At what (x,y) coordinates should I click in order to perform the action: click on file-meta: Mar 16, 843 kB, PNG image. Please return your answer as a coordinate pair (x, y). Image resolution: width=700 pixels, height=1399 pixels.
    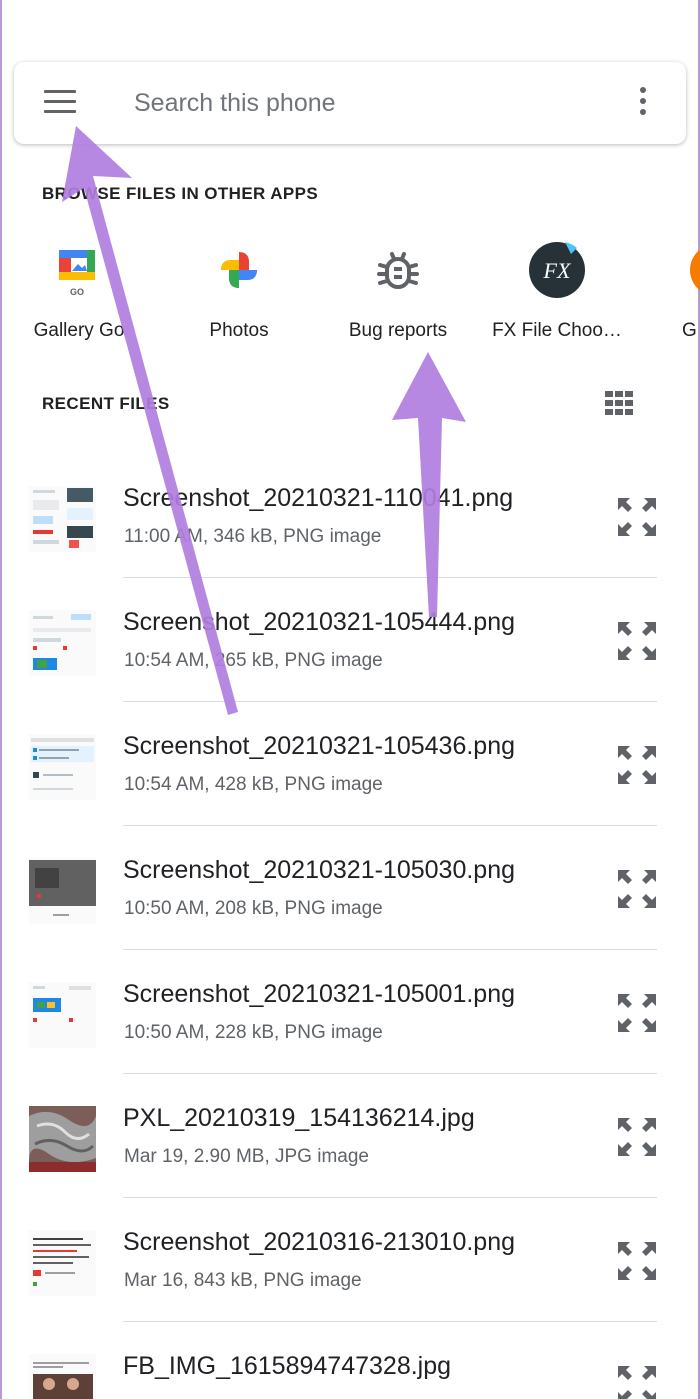
    Looking at the image, I should click on (243, 1280).